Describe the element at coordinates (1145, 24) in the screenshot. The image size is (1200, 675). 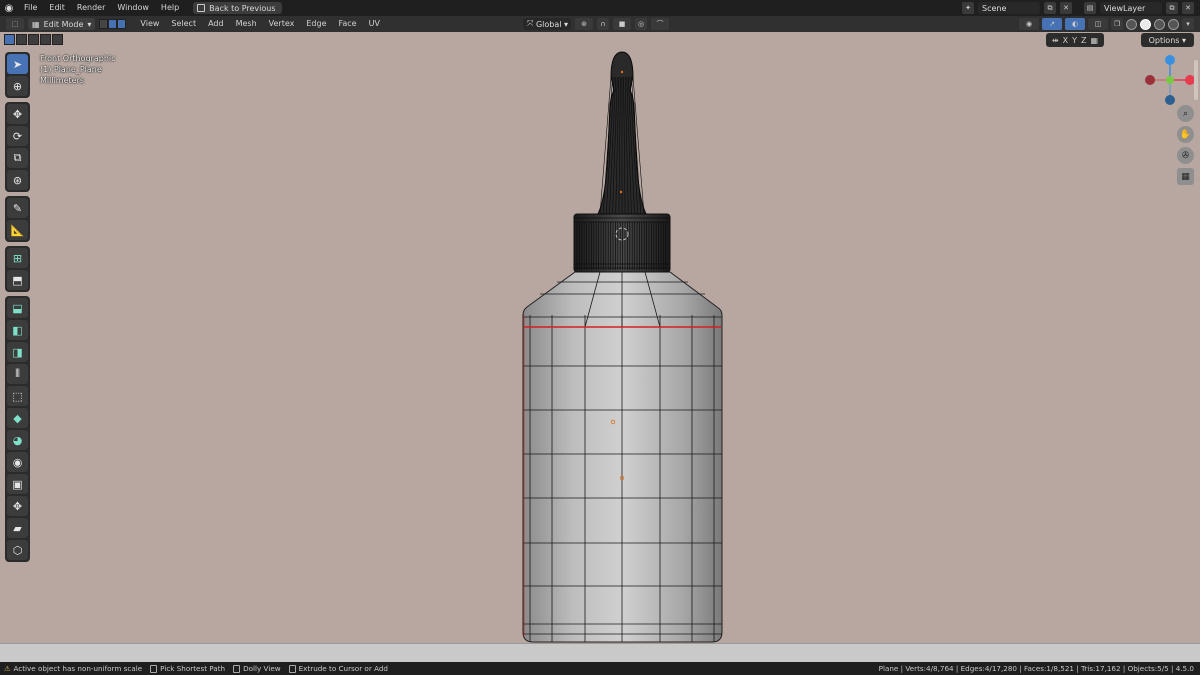
I see `solid-shading-icon` at that location.